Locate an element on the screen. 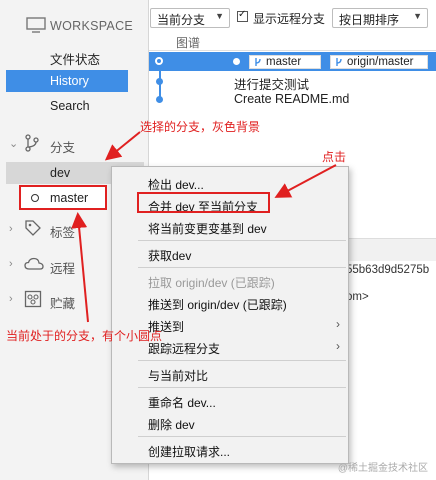  nav-search: Search is located at coordinates (70, 106).